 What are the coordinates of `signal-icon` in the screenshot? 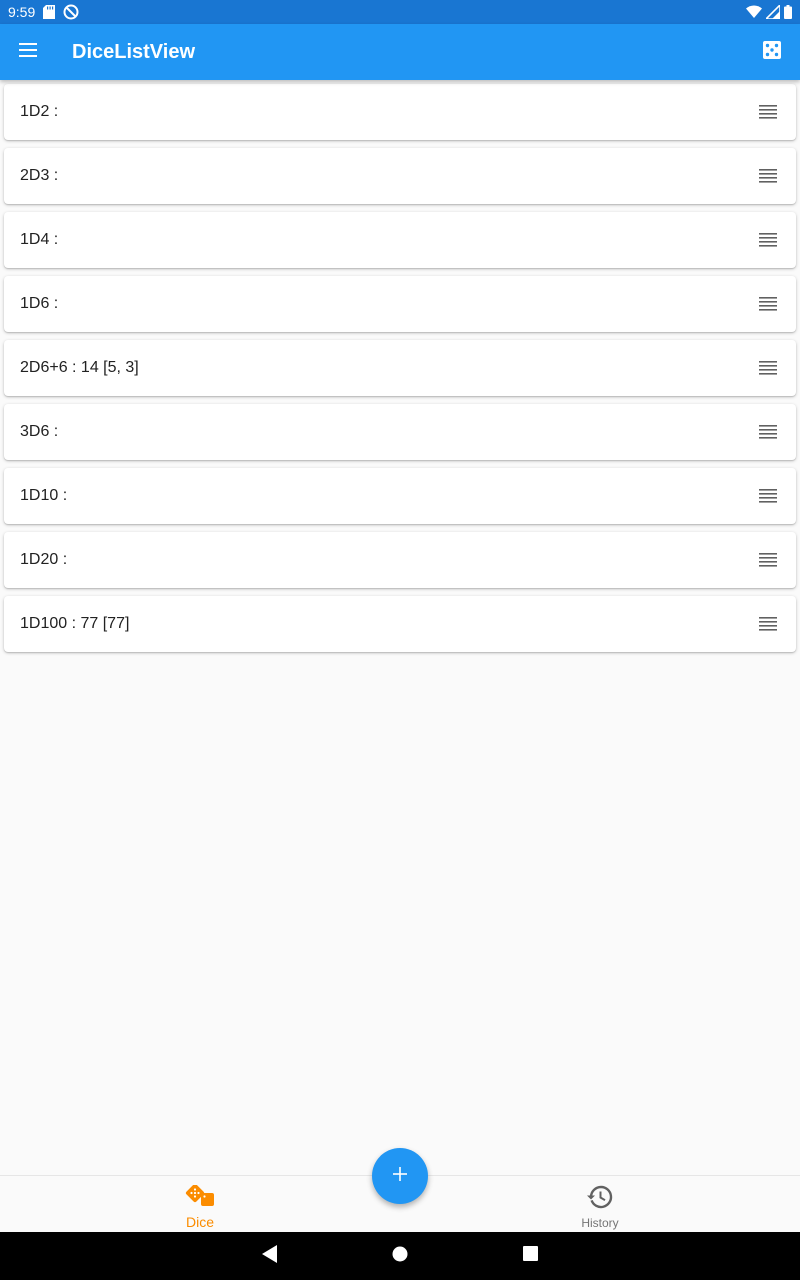 It's located at (773, 12).